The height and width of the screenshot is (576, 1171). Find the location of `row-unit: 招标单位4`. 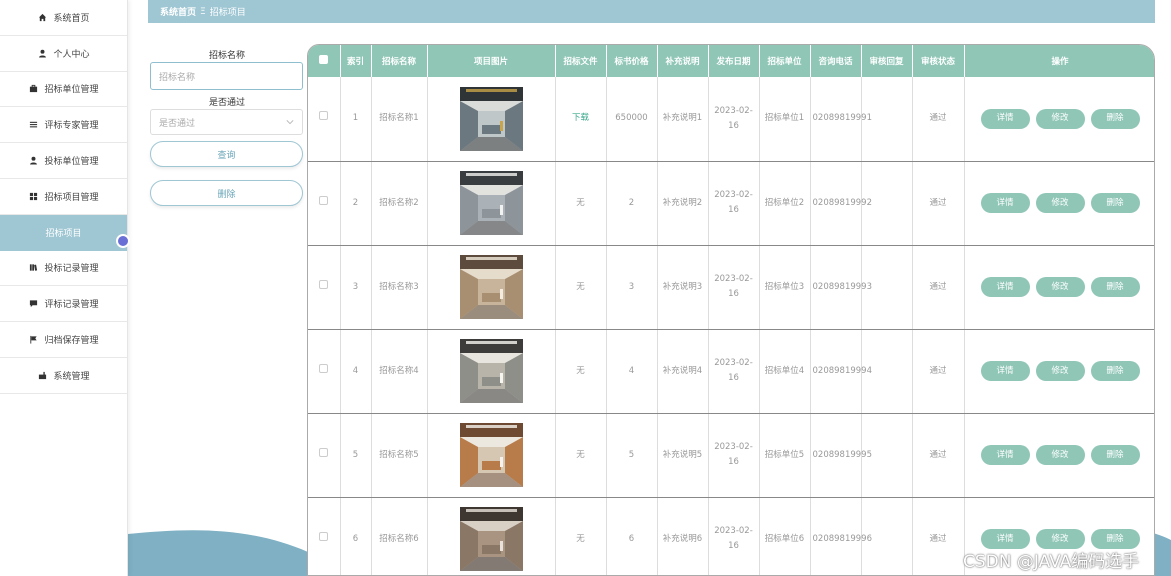

row-unit: 招标单位4 is located at coordinates (785, 371).